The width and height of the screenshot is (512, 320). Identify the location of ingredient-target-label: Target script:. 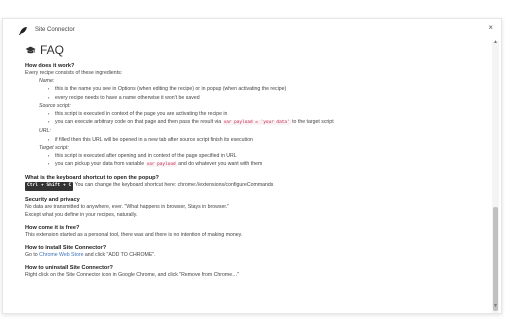
(54, 147).